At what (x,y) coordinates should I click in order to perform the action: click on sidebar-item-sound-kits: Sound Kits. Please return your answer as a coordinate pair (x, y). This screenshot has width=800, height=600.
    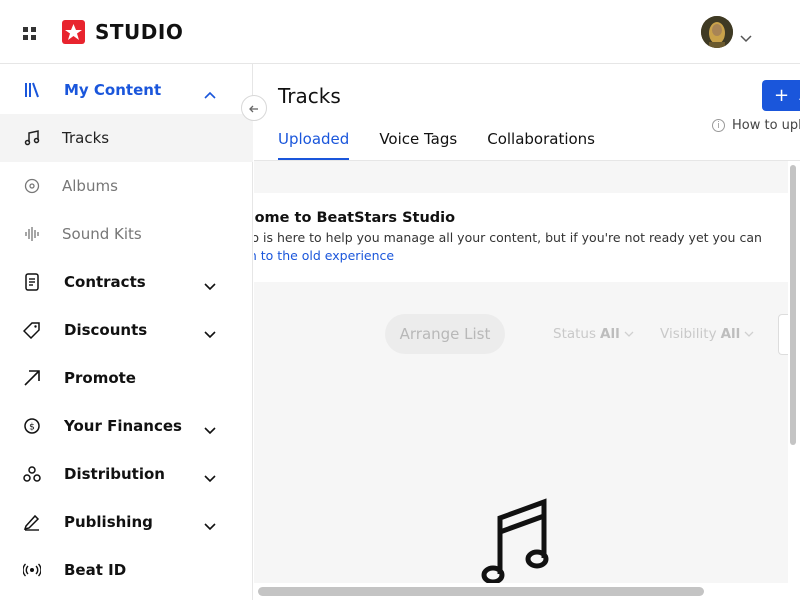
    Looking at the image, I should click on (126, 234).